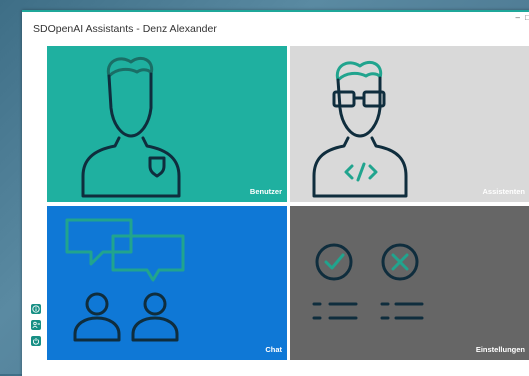 The height and width of the screenshot is (376, 529). I want to click on tile-label-chat: Chat, so click(273, 349).